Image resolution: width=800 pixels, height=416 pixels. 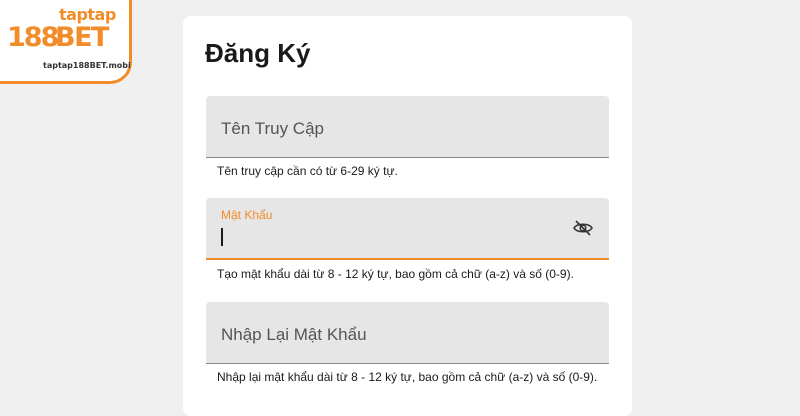 What do you see at coordinates (258, 53) in the screenshot?
I see `page-title: Đăng Ký` at bounding box center [258, 53].